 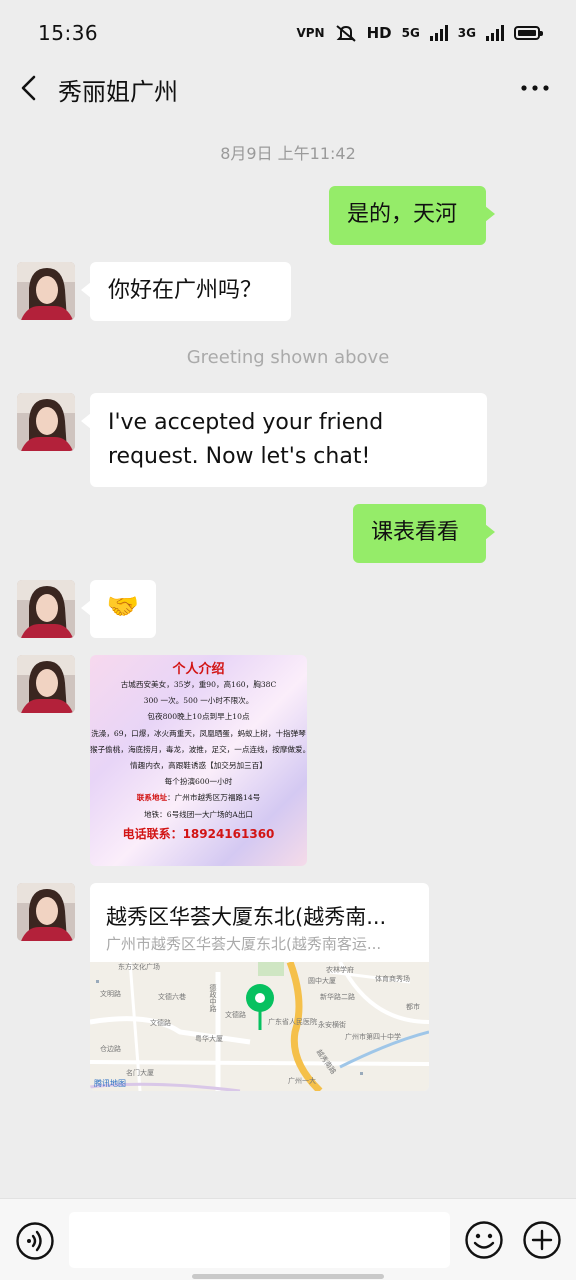 I want to click on poster-metro: 地铁：6号线团一大广场的A出口, so click(x=198, y=814).